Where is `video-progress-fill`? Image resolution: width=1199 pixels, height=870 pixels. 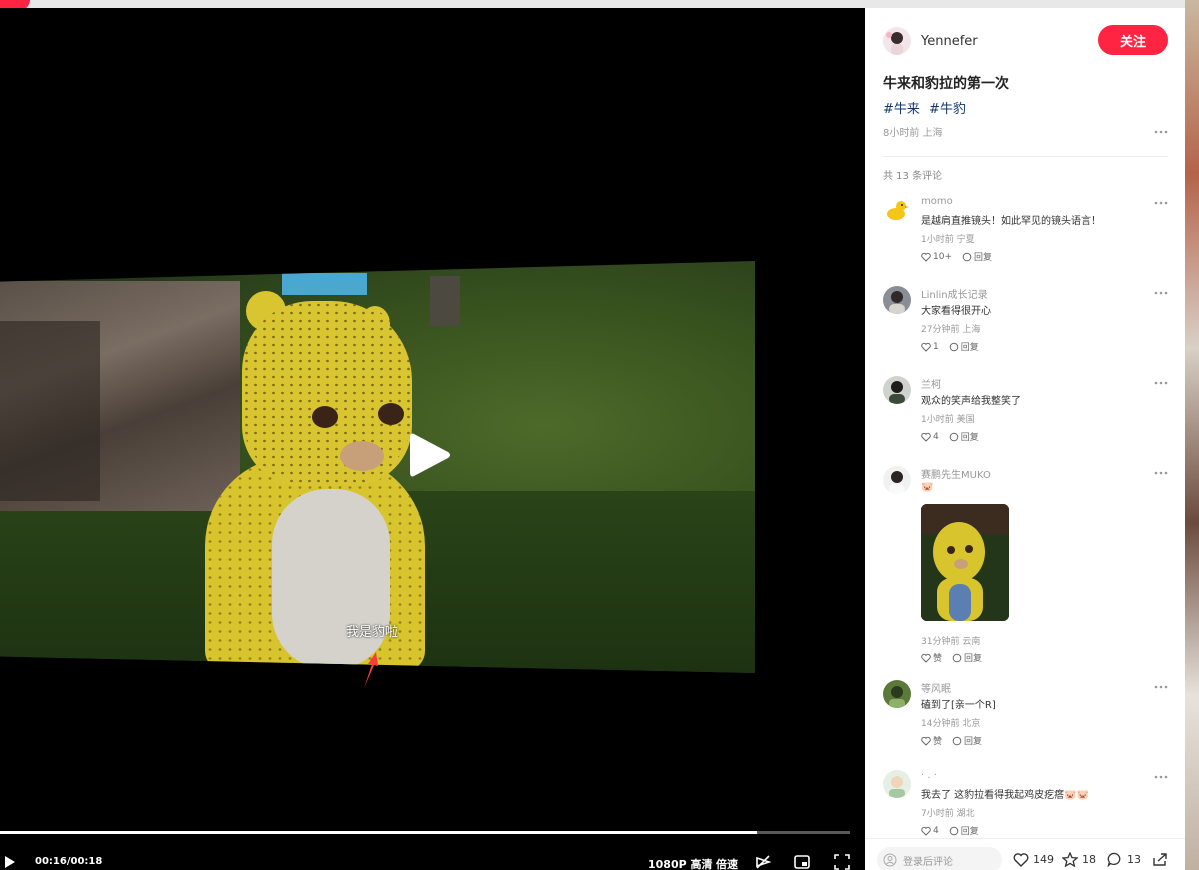
video-progress-fill is located at coordinates (378, 832).